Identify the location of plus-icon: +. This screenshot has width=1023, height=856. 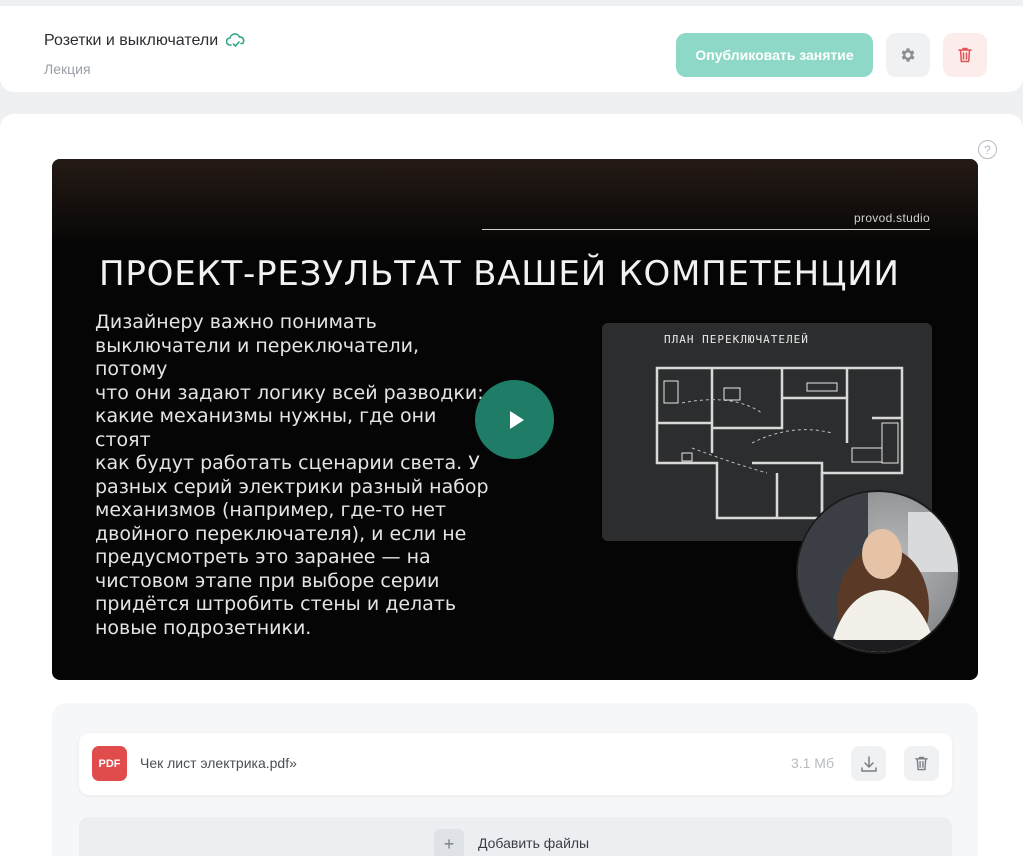
(449, 842).